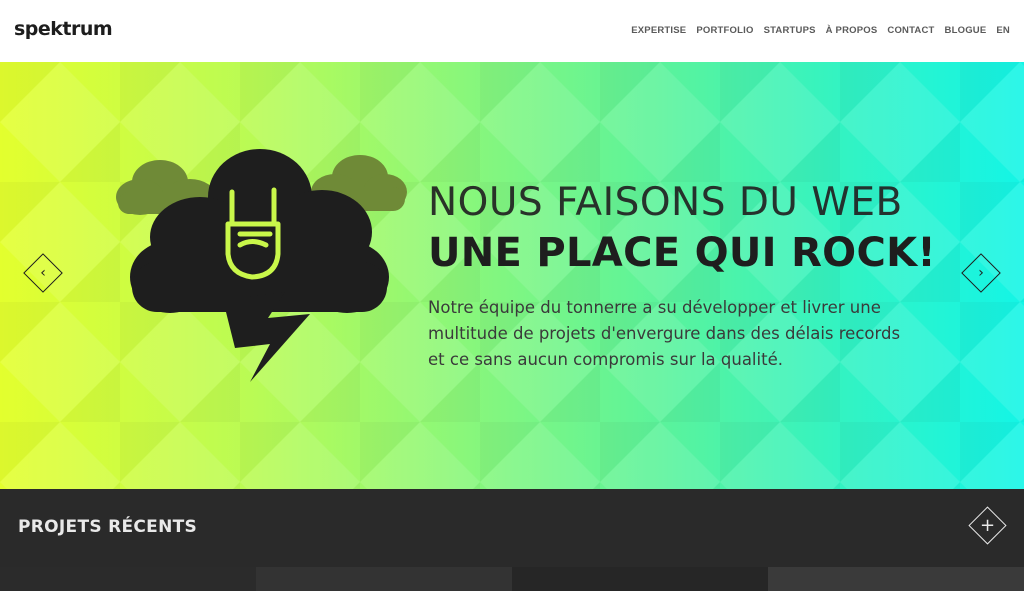 The width and height of the screenshot is (1024, 591). What do you see at coordinates (724, 30) in the screenshot?
I see `nav-portfolio: PORTFOLIO` at bounding box center [724, 30].